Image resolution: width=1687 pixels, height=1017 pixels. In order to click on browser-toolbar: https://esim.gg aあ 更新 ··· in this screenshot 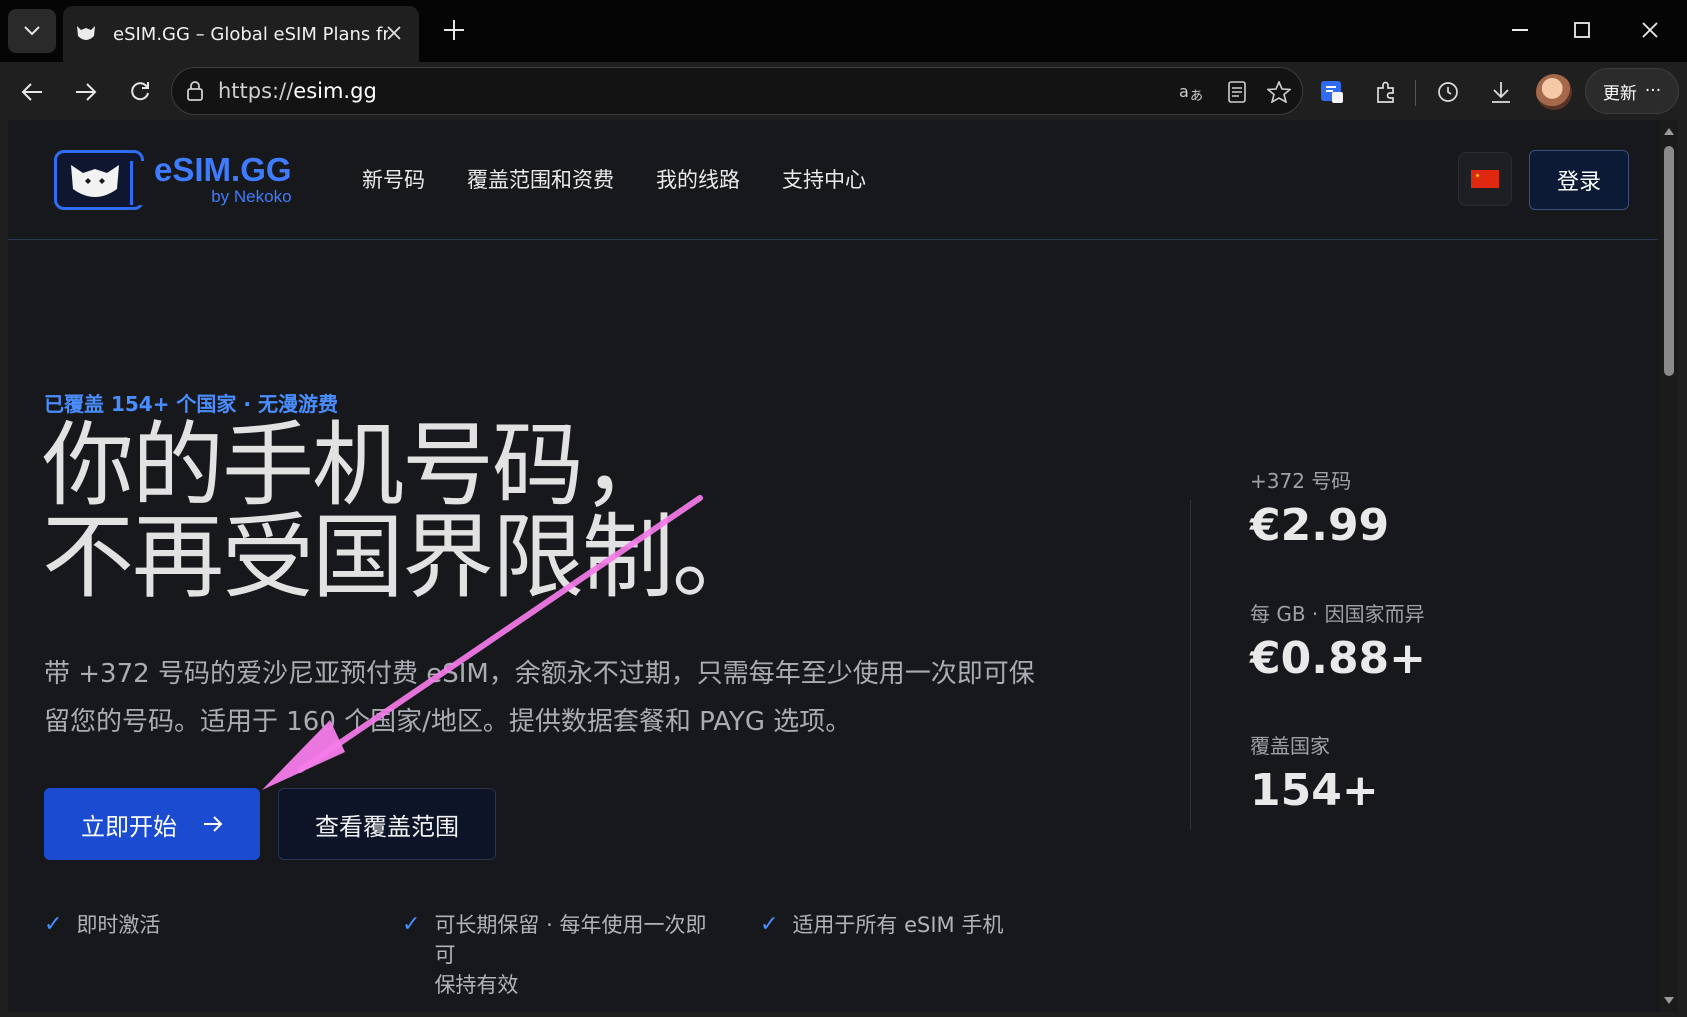, I will do `click(843, 91)`.